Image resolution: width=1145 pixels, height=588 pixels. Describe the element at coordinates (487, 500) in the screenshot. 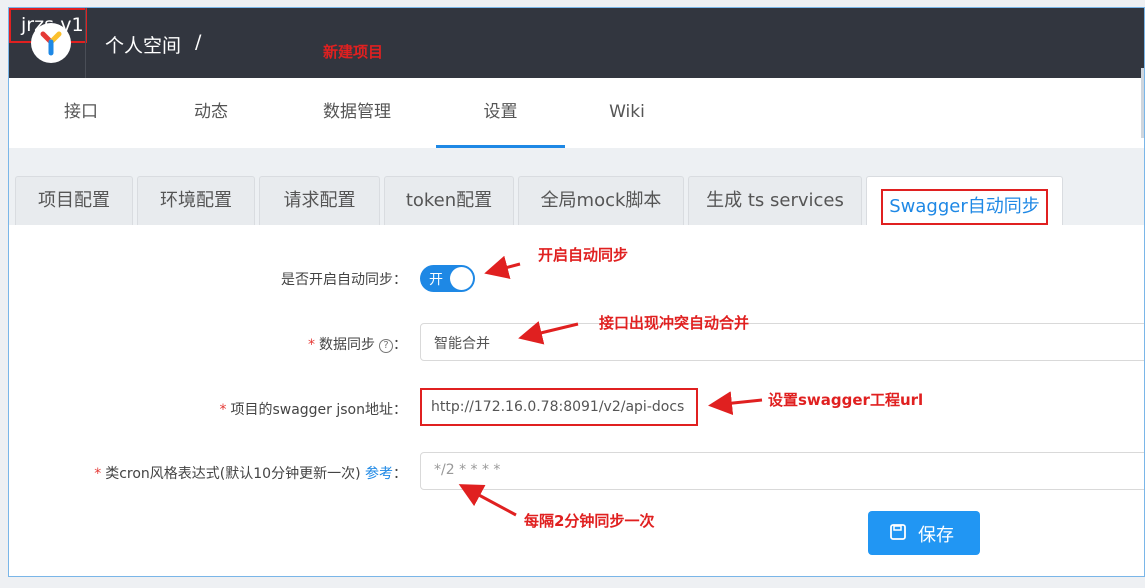

I see `arrow-every-2min` at that location.